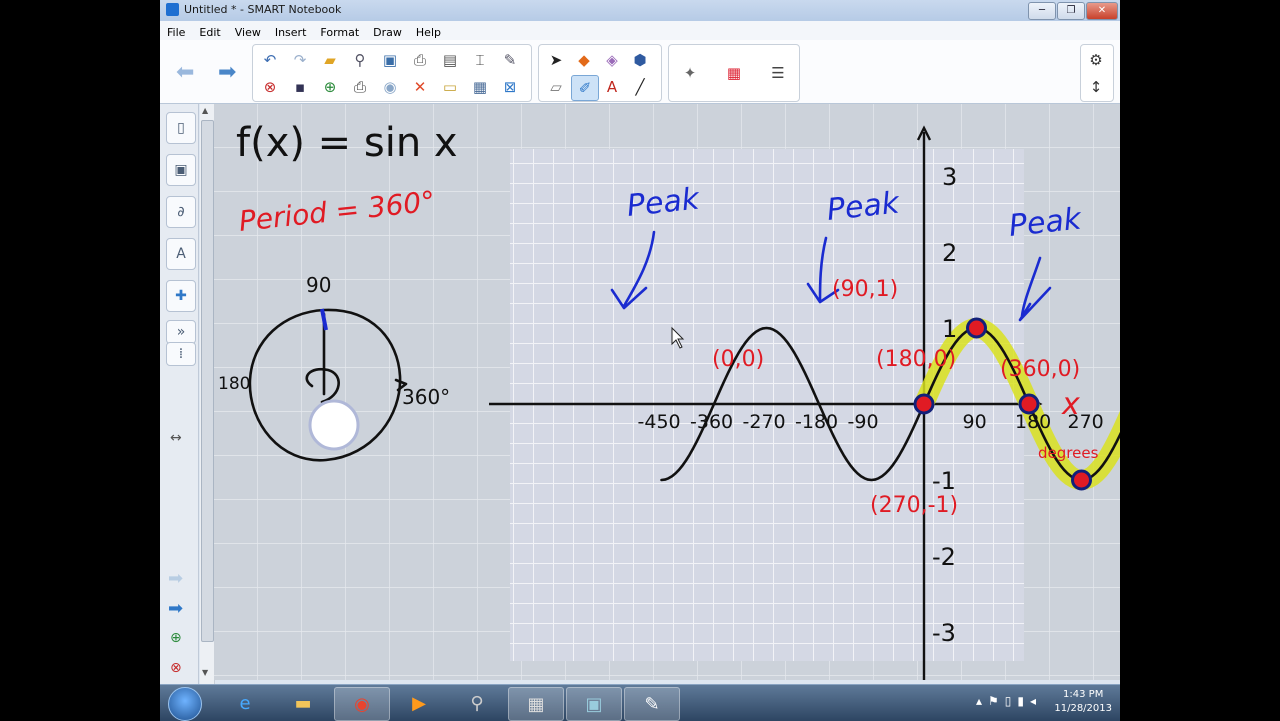 The image size is (1280, 721). I want to click on toolbar-group-properties: ✦ ▦ ☰, so click(734, 73).